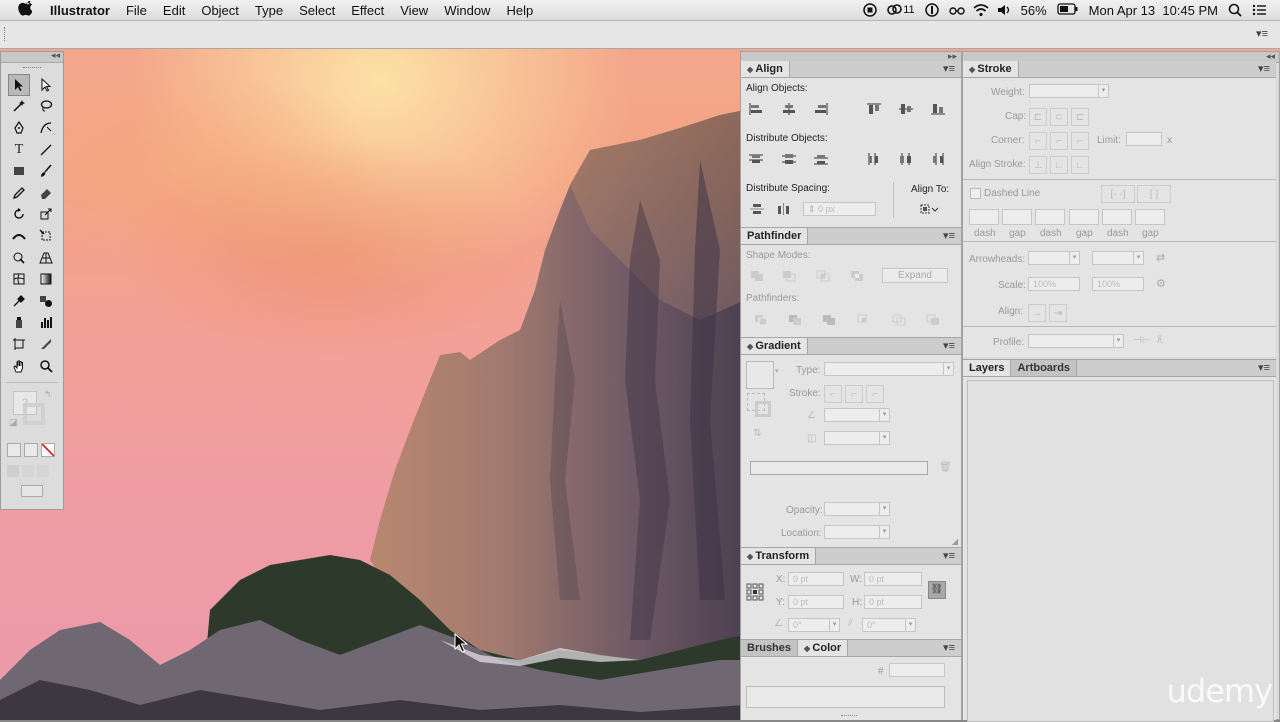 This screenshot has width=1280, height=722. I want to click on outline-icon, so click(899, 320).